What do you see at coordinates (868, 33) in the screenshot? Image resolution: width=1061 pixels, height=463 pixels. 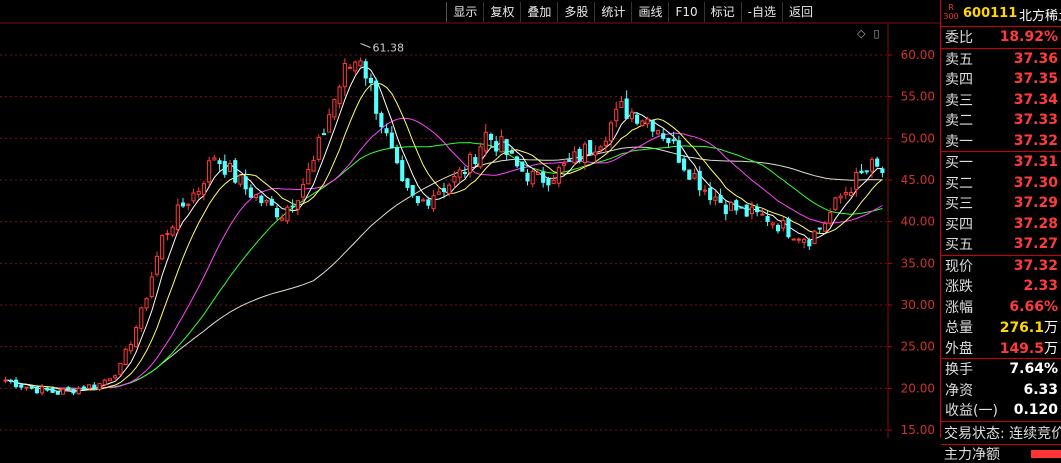 I see `chart-icons: ◇ ▯` at bounding box center [868, 33].